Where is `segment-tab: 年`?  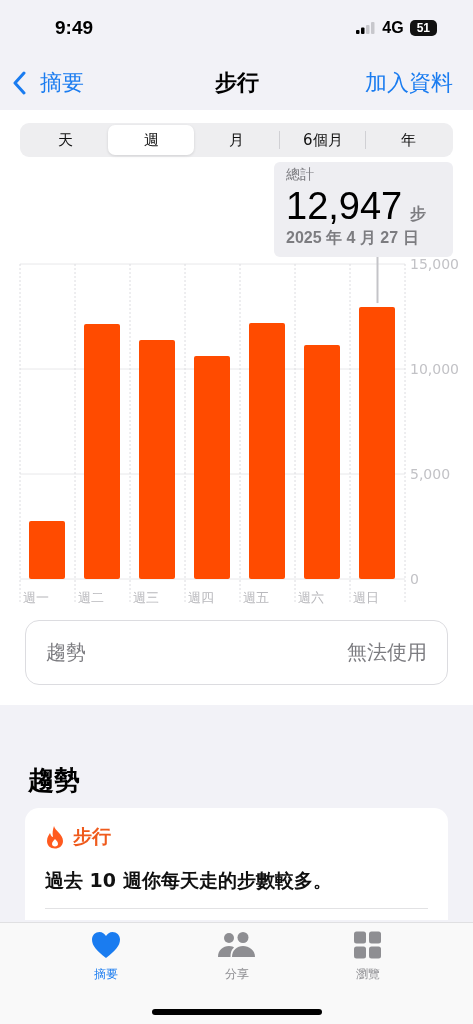
segment-tab: 年 is located at coordinates (408, 140).